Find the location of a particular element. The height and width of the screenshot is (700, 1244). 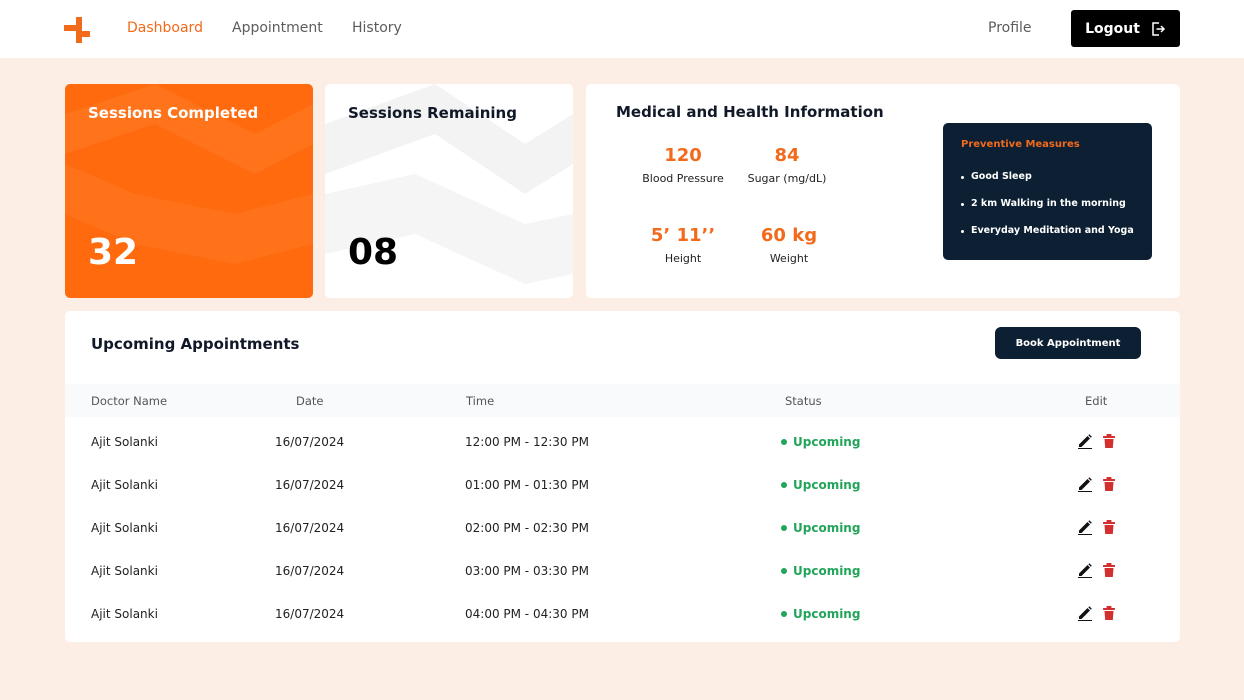

time-cell: 04:00 PM - 04:30 PM is located at coordinates (527, 614).